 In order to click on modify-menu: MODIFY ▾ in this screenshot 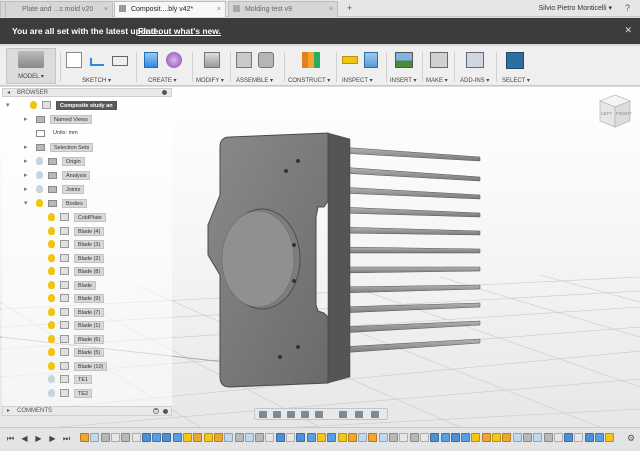, I will do `click(212, 66)`.